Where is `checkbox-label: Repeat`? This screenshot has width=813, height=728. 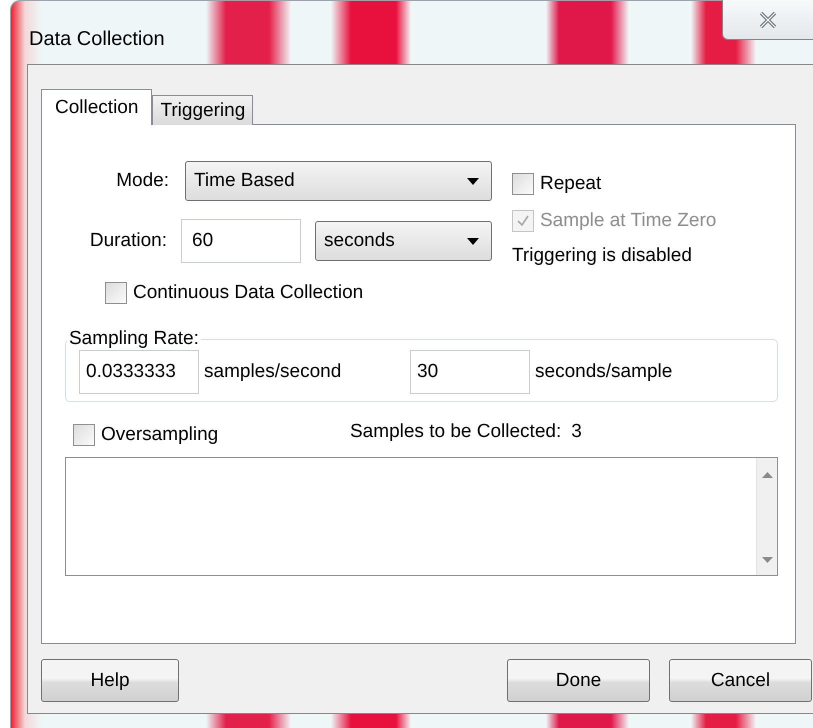
checkbox-label: Repeat is located at coordinates (571, 184).